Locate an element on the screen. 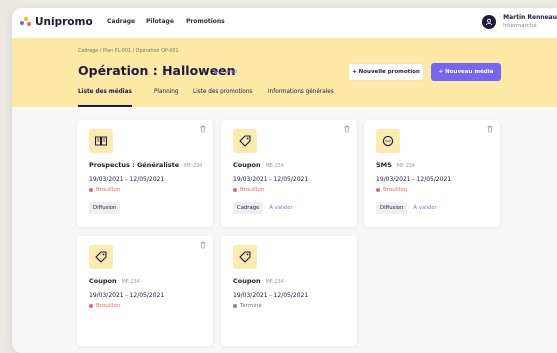 This screenshot has height=353, width=557. brand-name: Unipromo is located at coordinates (64, 22).